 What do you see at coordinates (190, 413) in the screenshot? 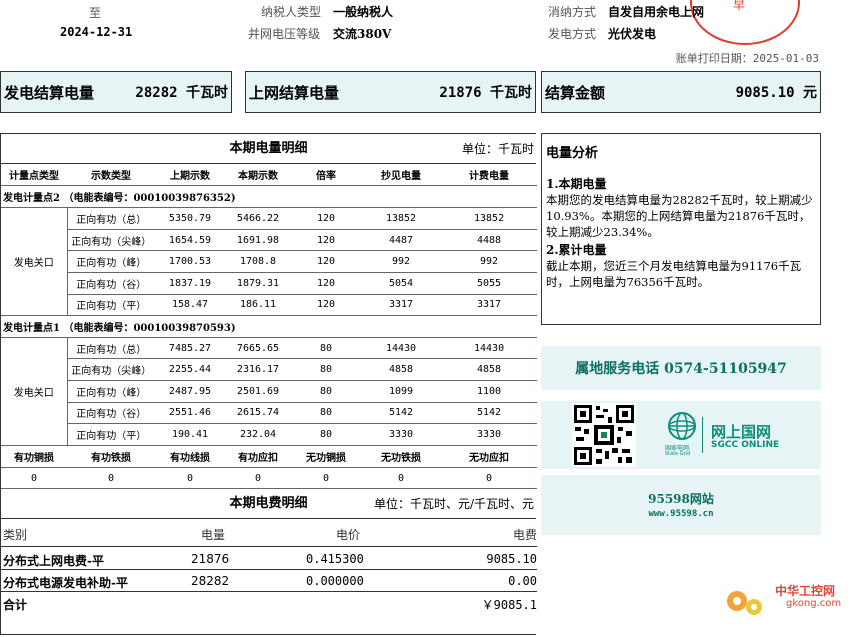
I see `table-cell: 2551.46` at bounding box center [190, 413].